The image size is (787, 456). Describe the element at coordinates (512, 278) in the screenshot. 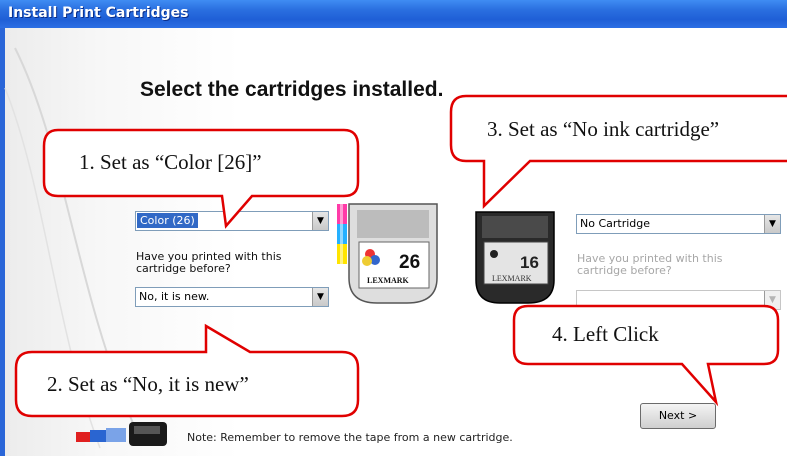

I see `black-cartridge-brand: LEXMARK` at that location.